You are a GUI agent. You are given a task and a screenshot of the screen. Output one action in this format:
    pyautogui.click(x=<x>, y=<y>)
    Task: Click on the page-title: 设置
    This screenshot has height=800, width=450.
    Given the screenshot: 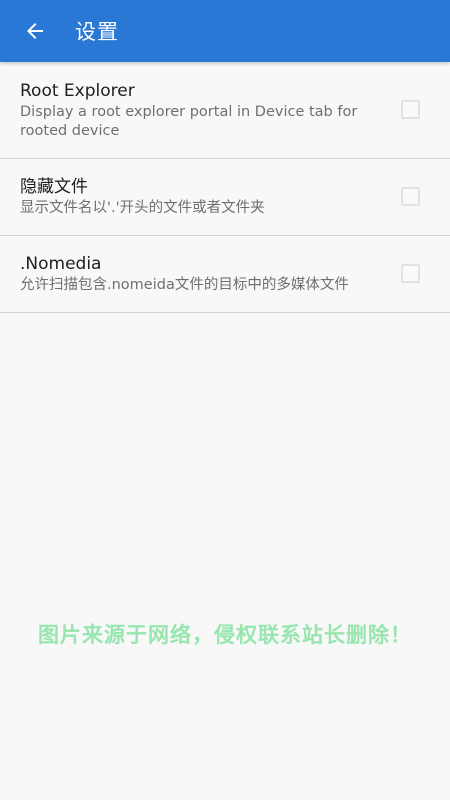 What is the action you would take?
    pyautogui.click(x=97, y=32)
    